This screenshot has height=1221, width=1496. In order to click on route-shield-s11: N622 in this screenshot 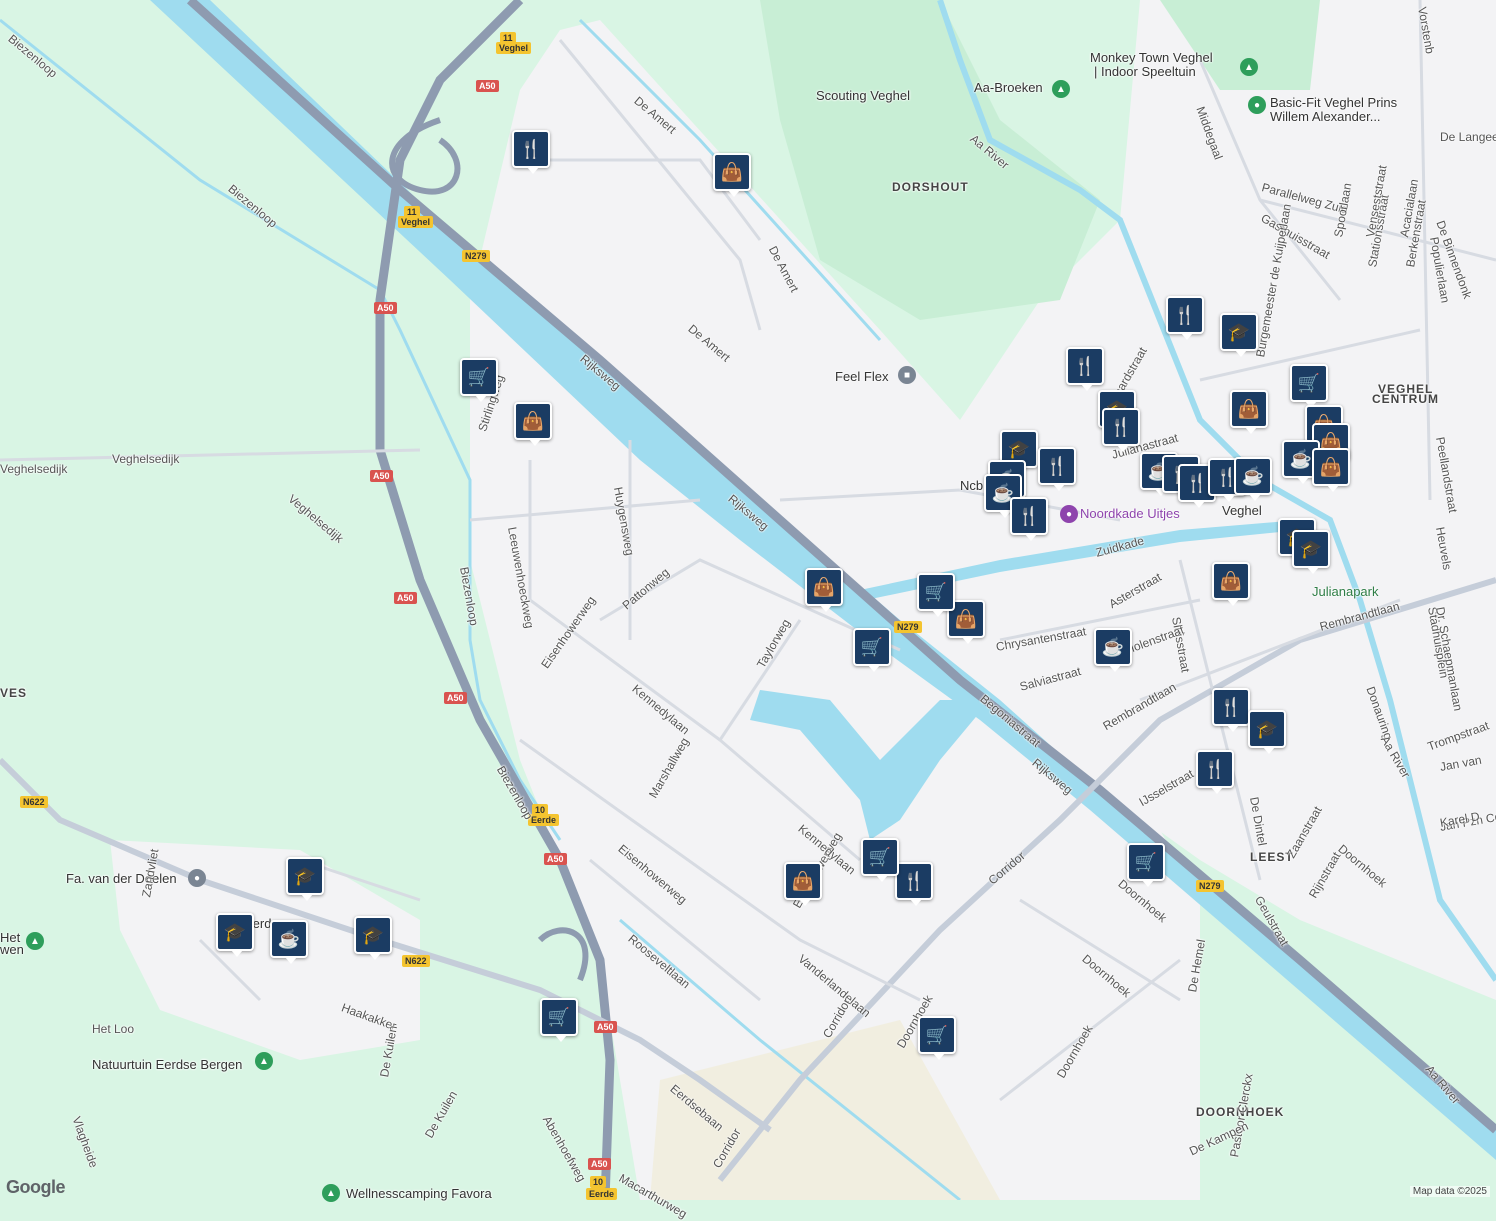, I will do `click(34, 802)`.